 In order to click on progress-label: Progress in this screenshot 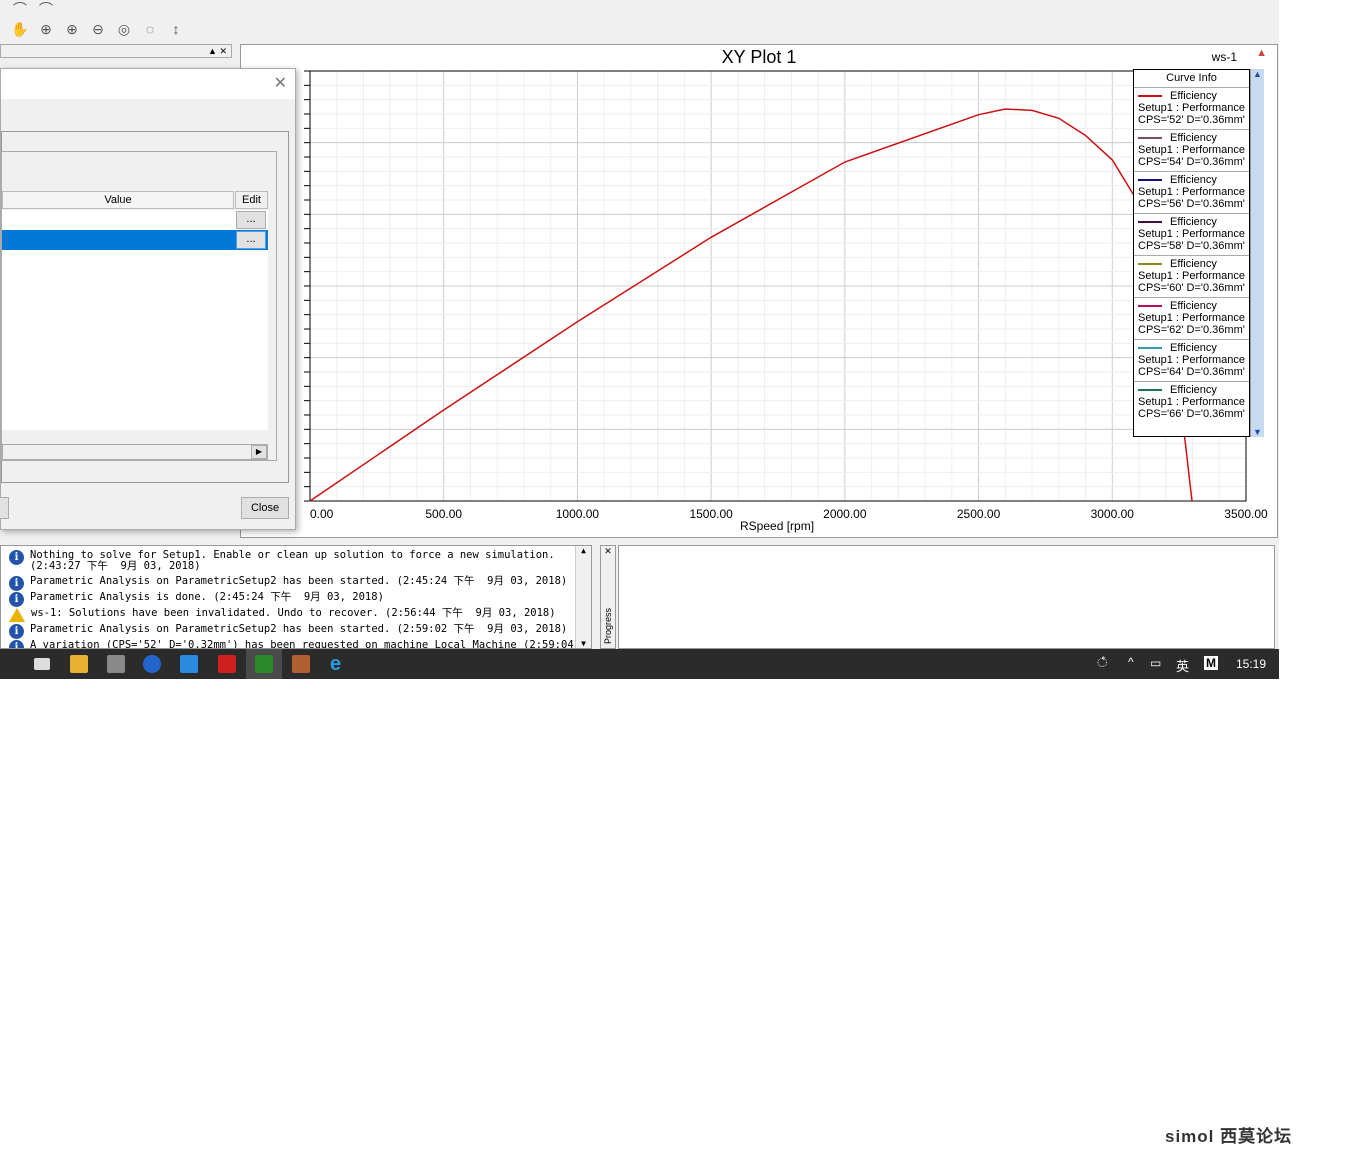, I will do `click(608, 625)`.